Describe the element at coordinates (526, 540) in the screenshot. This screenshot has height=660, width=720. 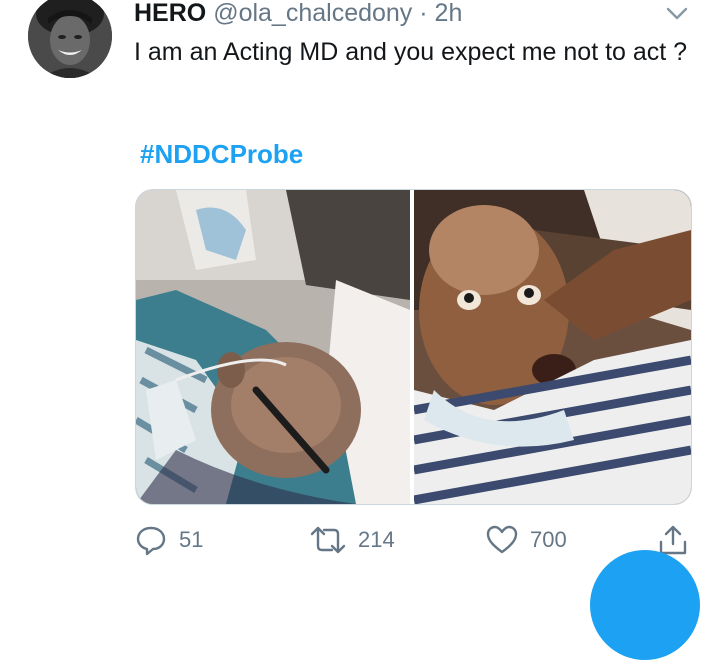
I see `like-button: 700` at that location.